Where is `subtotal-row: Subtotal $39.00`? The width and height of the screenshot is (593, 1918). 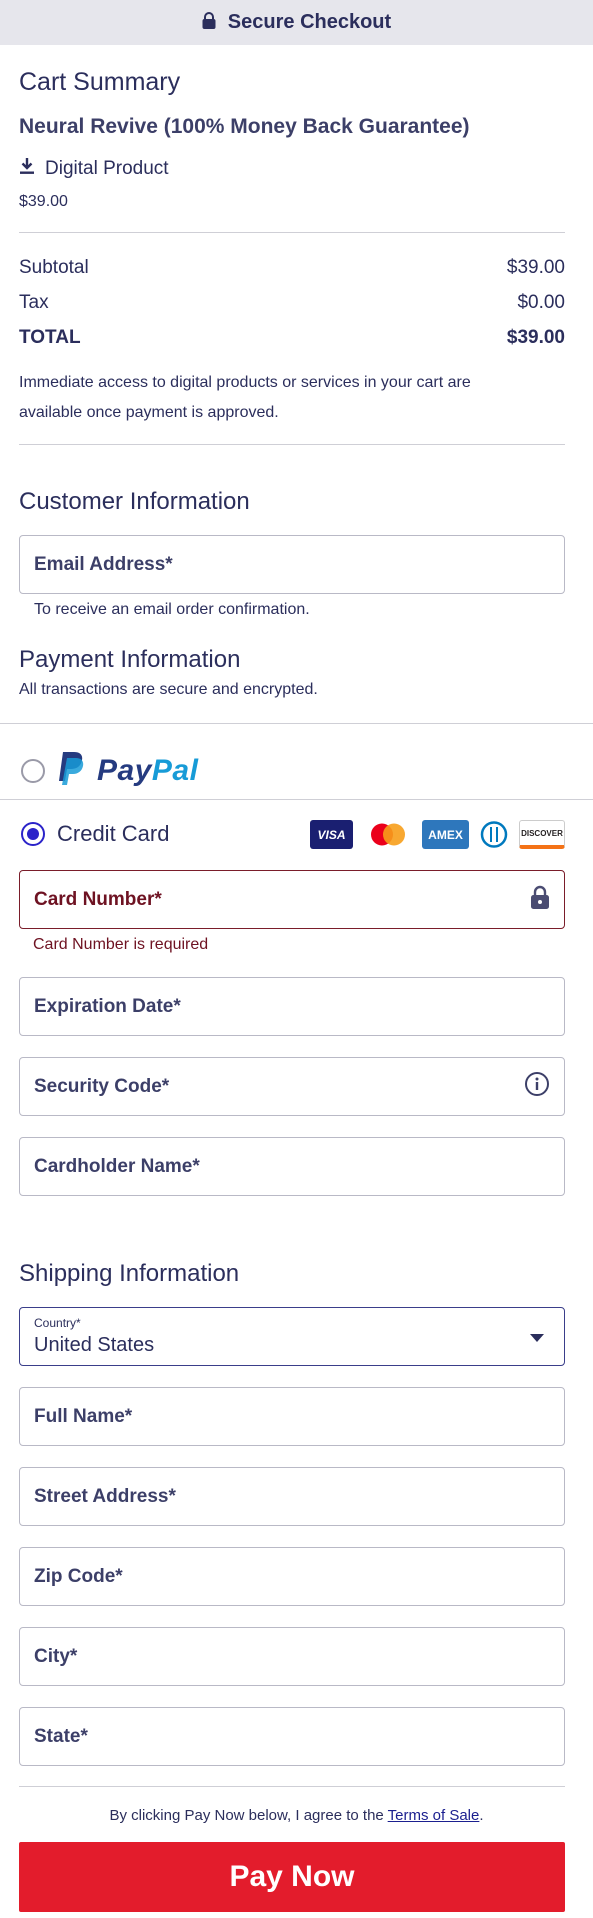
subtotal-row: Subtotal $39.00 is located at coordinates (292, 268).